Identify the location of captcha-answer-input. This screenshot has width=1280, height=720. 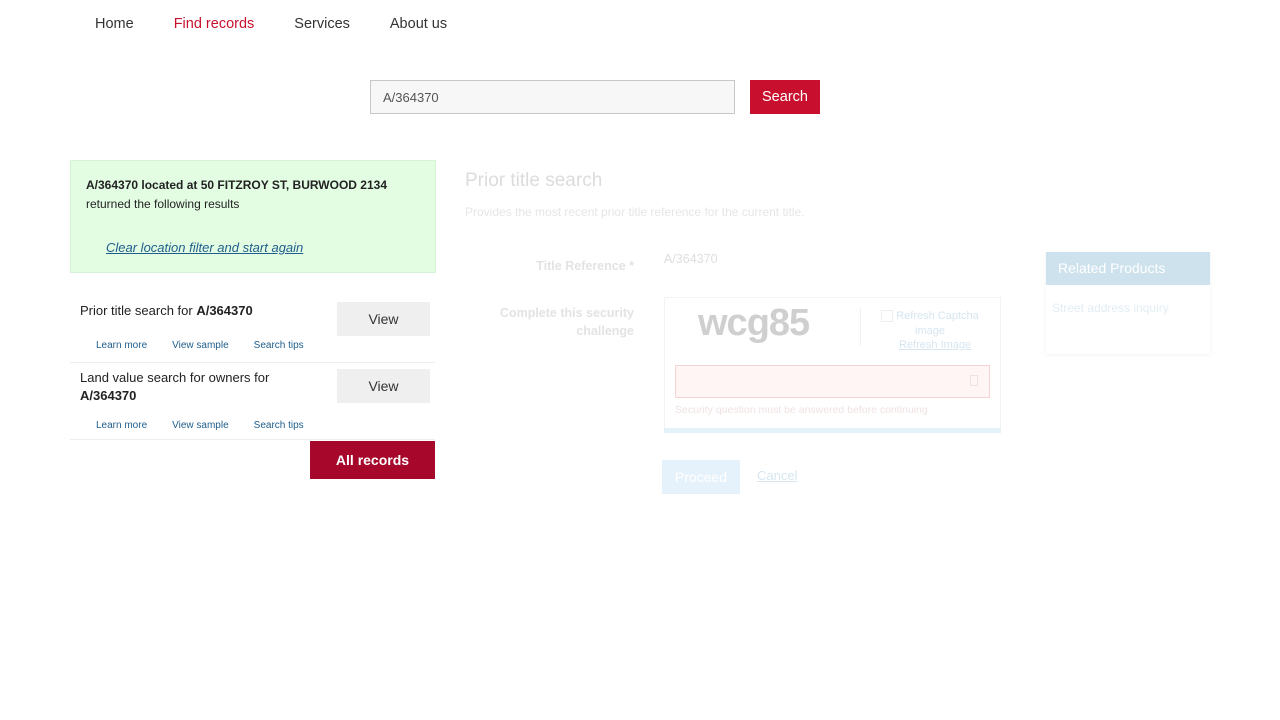
(832, 381).